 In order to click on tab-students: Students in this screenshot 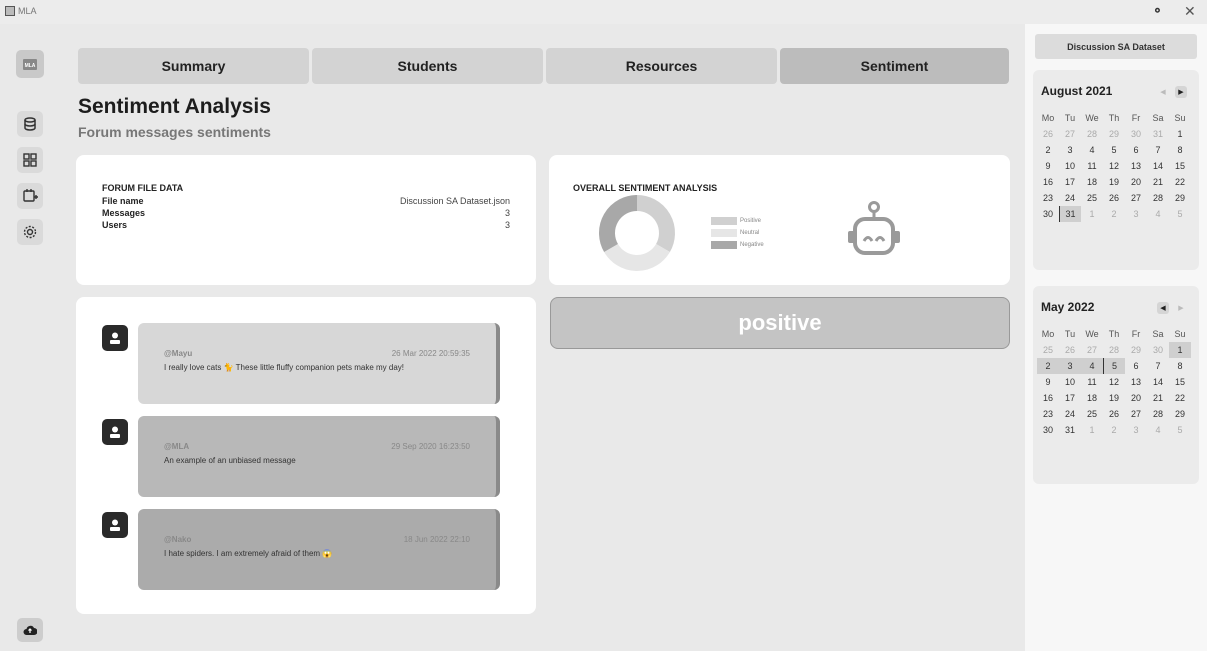, I will do `click(427, 66)`.